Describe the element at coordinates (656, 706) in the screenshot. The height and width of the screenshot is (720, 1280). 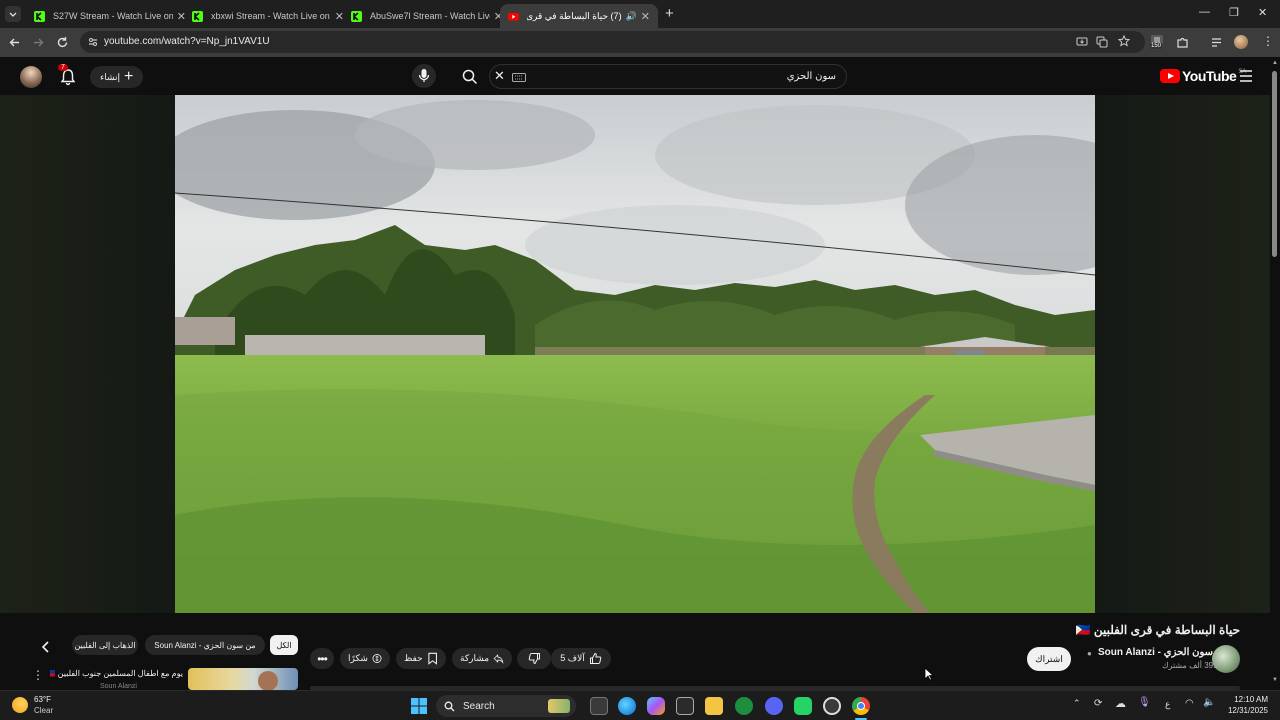
I see `copilot-icon` at that location.